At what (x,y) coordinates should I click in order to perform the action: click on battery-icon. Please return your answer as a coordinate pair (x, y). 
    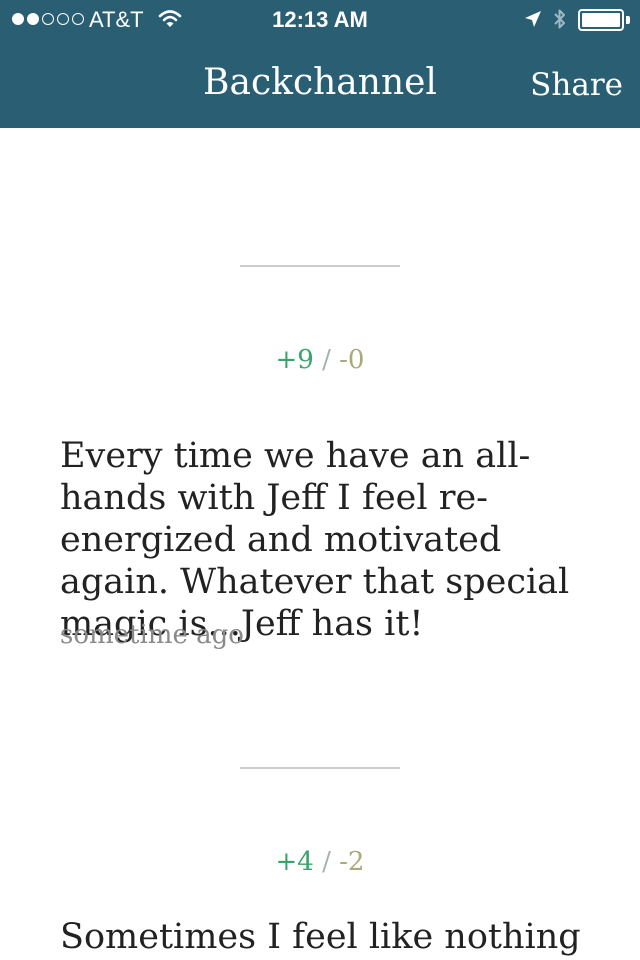
    Looking at the image, I should click on (601, 20).